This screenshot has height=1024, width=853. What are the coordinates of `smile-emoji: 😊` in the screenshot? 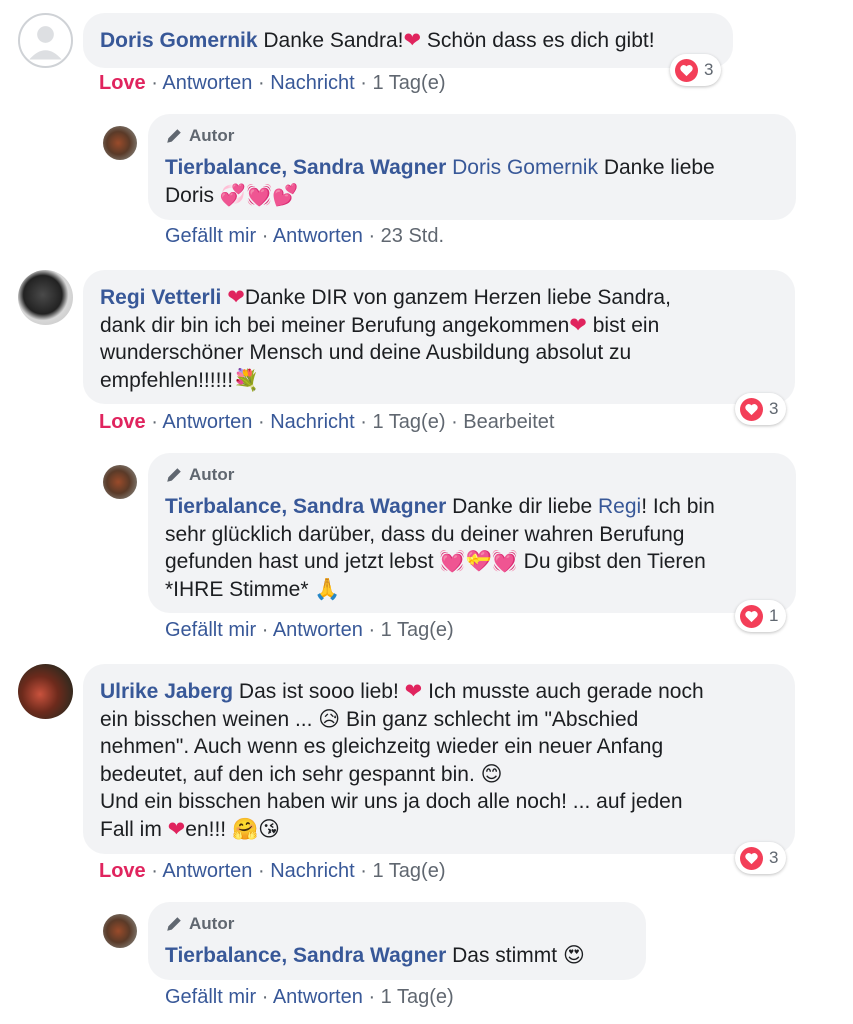 It's located at (491, 773).